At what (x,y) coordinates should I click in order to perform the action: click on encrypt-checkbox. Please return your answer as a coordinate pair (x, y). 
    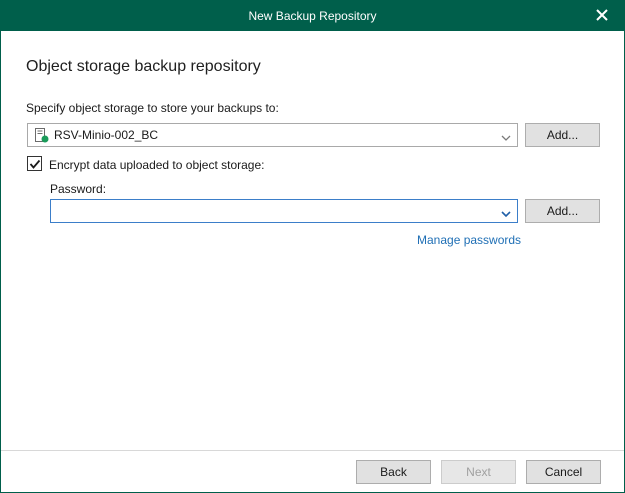
    Looking at the image, I should click on (34, 163).